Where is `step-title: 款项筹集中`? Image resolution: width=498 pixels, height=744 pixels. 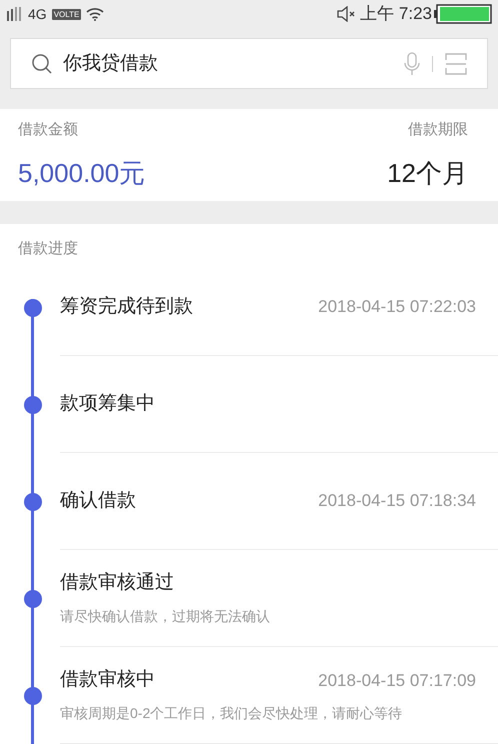 step-title: 款项筹集中 is located at coordinates (107, 404).